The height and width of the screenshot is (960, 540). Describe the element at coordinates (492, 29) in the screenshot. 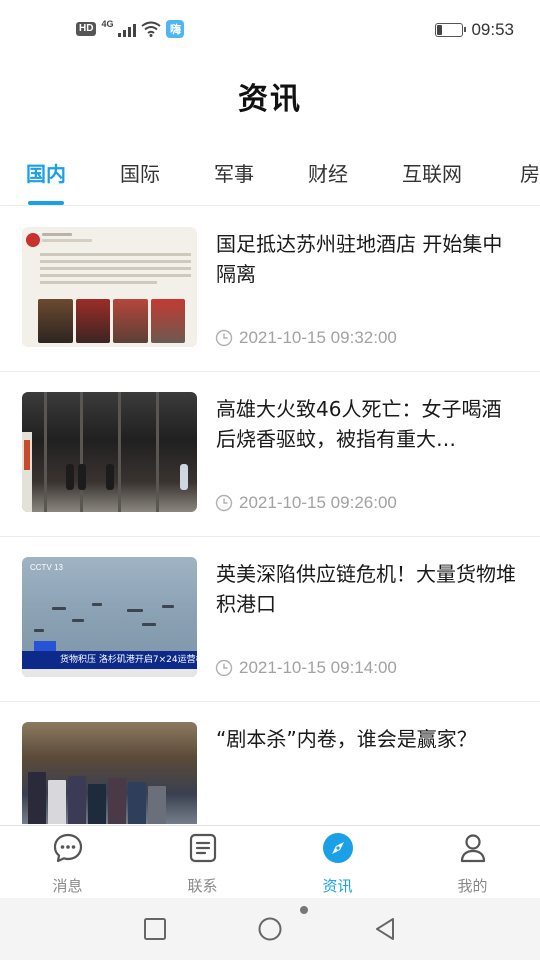

I see `status-time: 09:53` at that location.